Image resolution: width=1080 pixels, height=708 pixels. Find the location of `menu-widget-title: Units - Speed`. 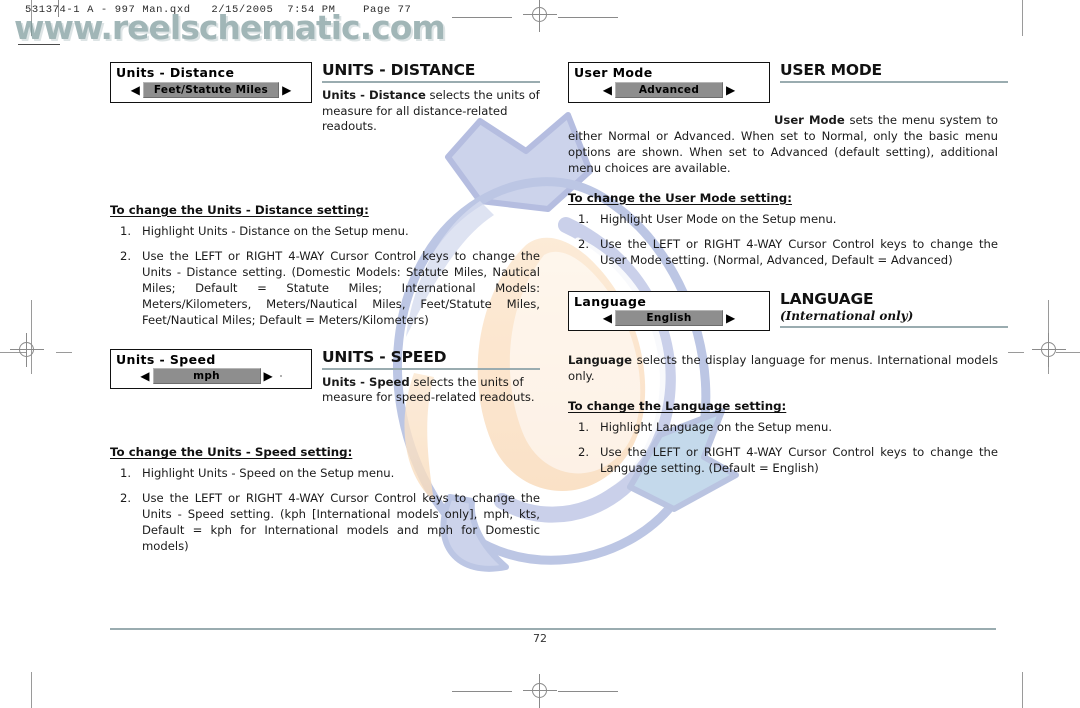

menu-widget-title: Units - Speed is located at coordinates (166, 359).